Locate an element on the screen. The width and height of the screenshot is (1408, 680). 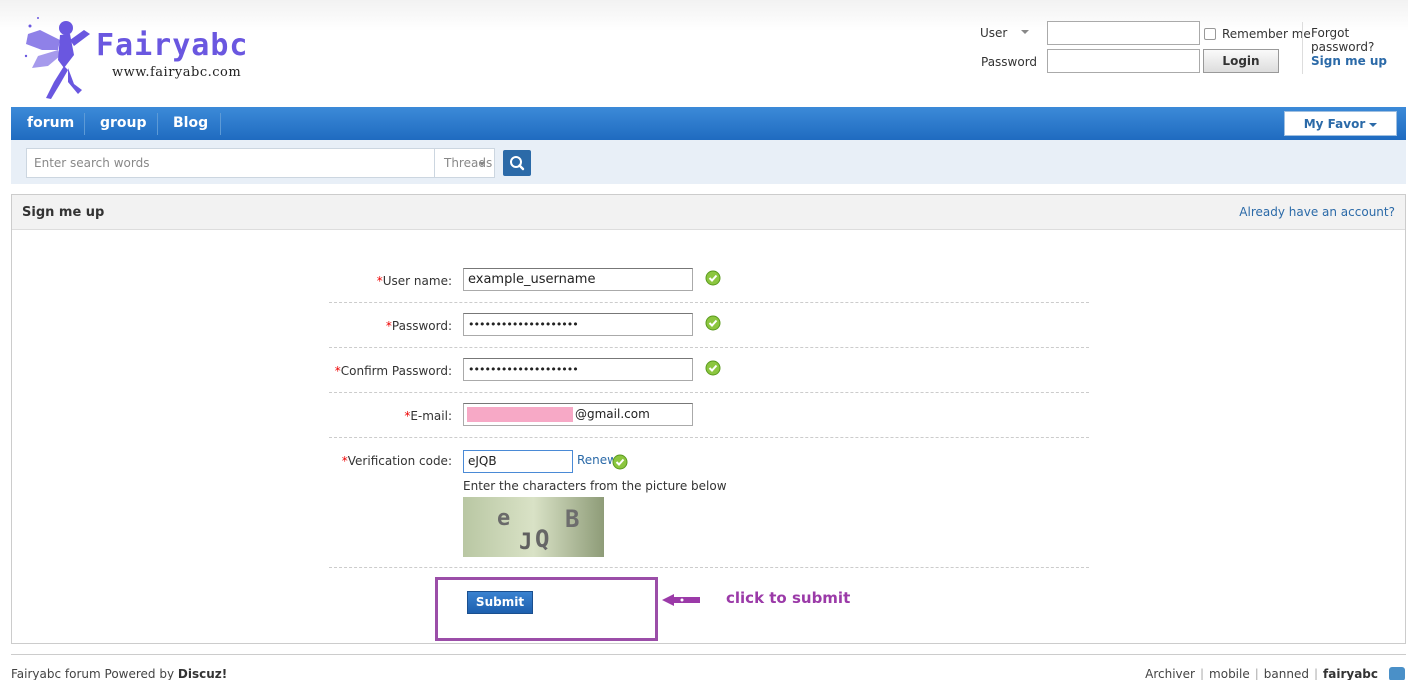
forgot-password-link: Forgot password? is located at coordinates (1359, 40).